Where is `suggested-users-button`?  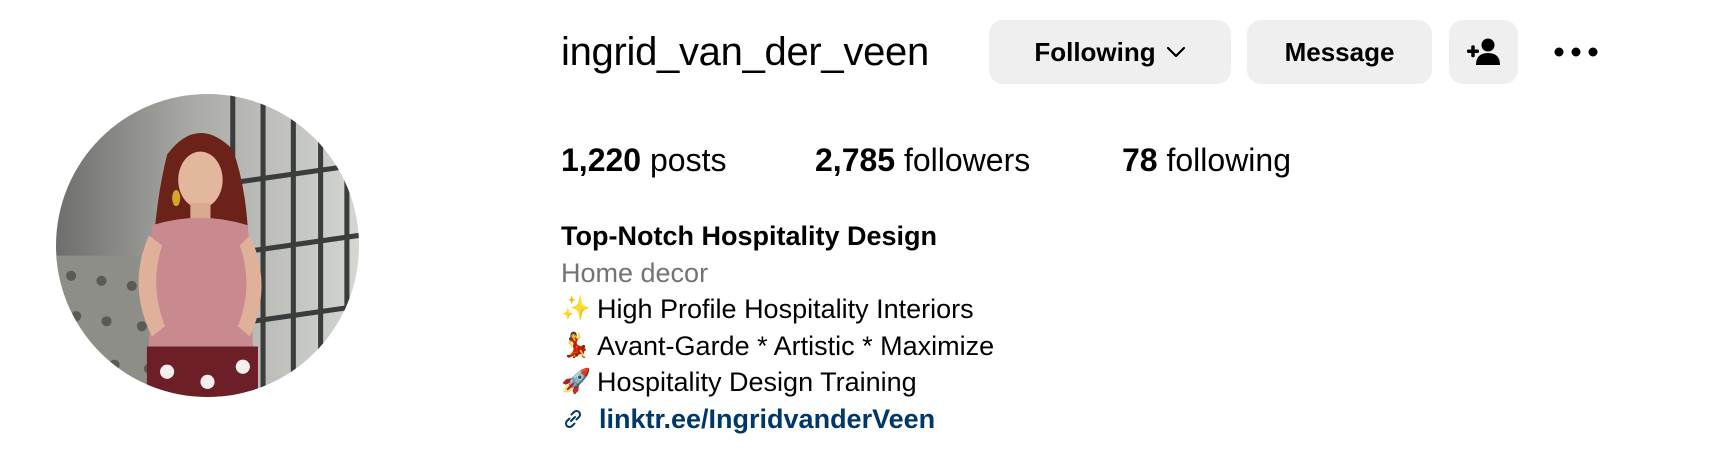 suggested-users-button is located at coordinates (1483, 52).